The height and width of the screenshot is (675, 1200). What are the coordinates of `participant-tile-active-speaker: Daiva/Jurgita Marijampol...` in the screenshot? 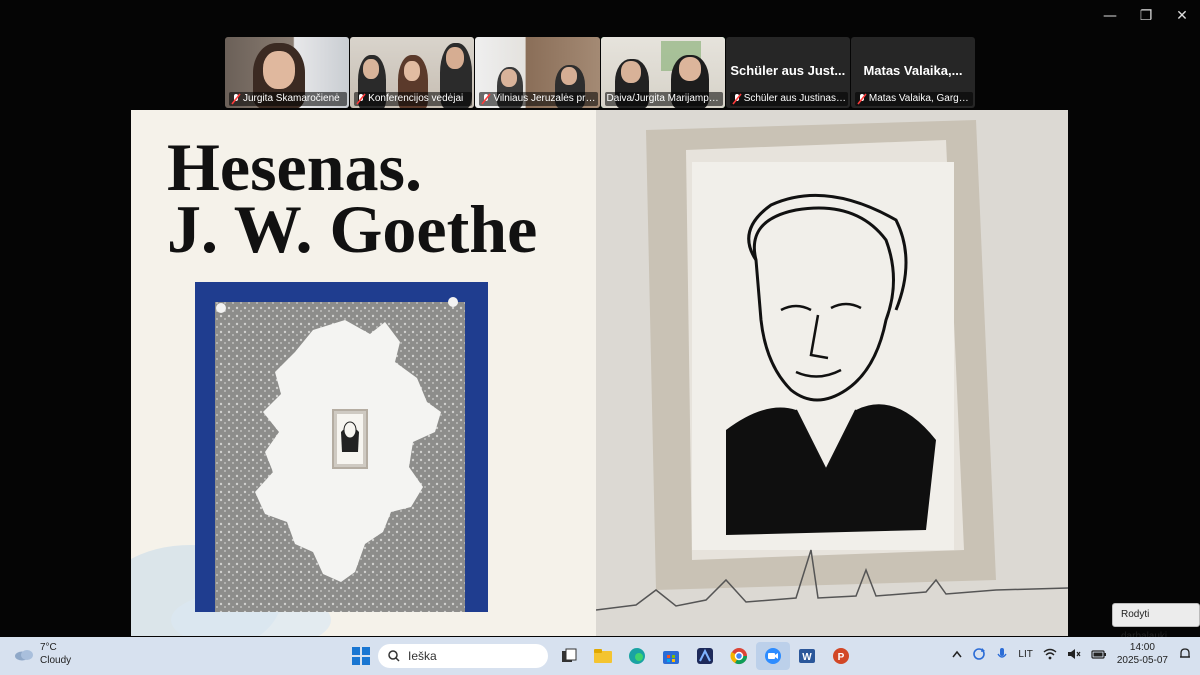 It's located at (662, 72).